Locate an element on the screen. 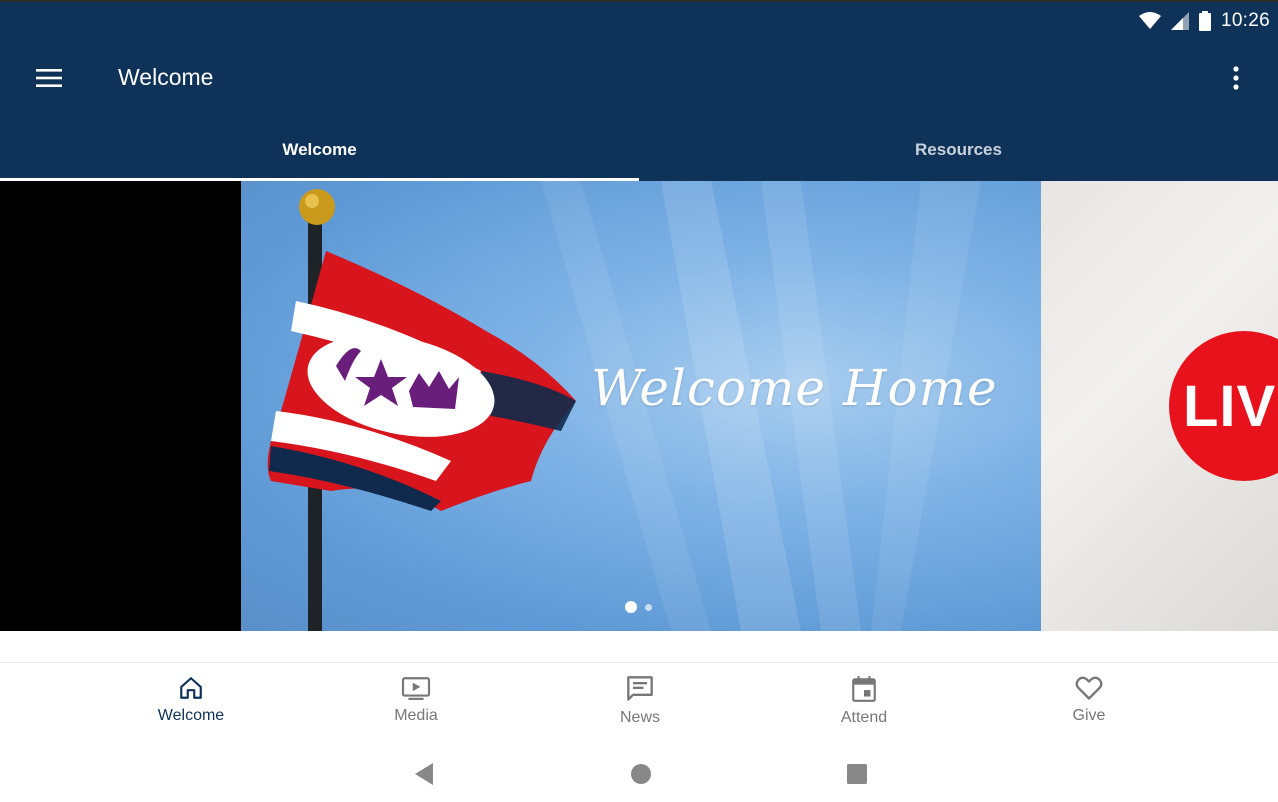 This screenshot has height=802, width=1278. system-navigation-bar is located at coordinates (639, 772).